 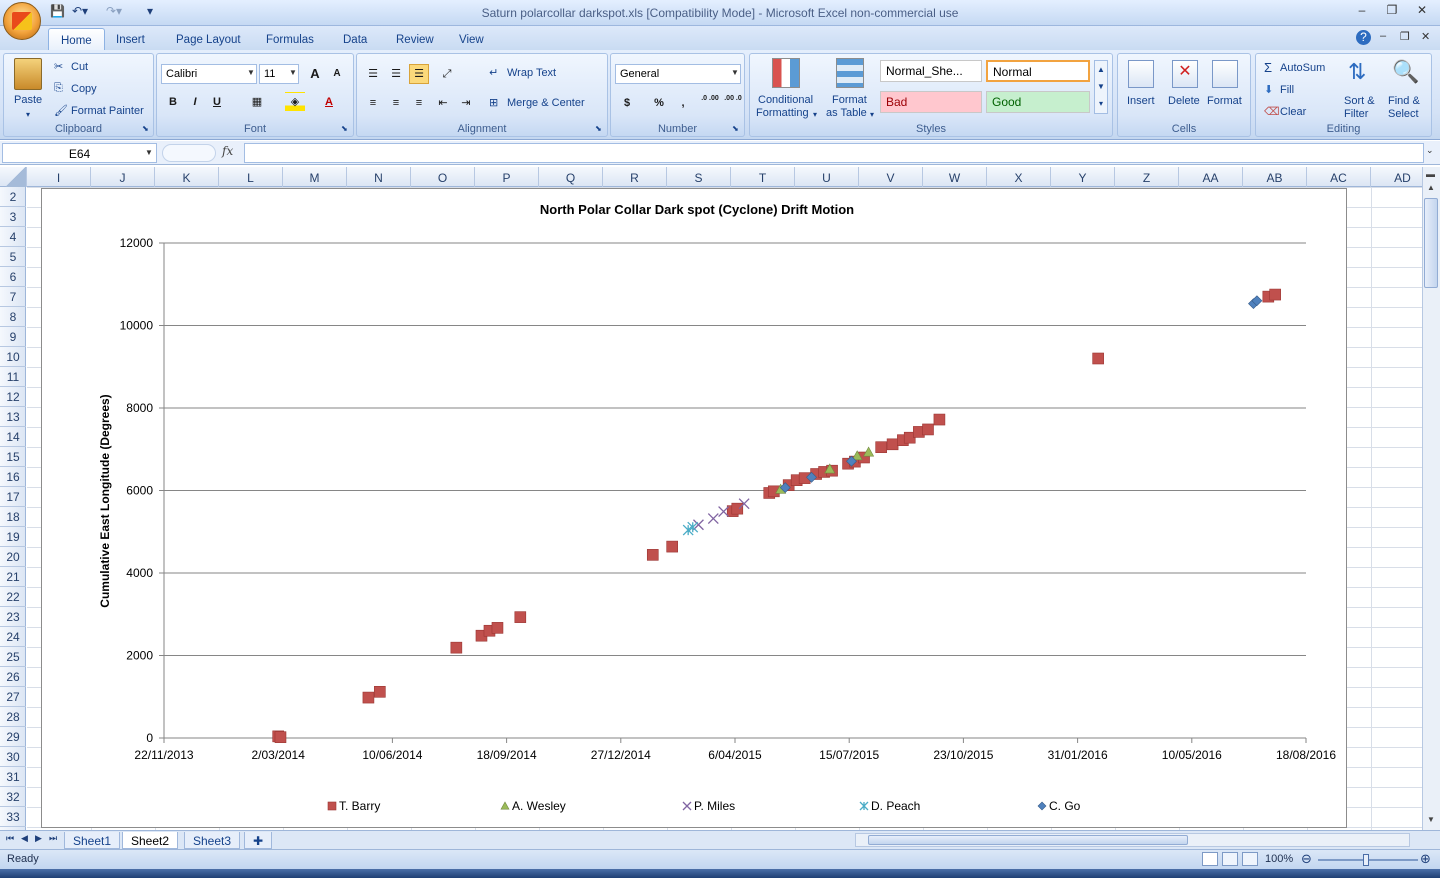 What do you see at coordinates (379, 177) in the screenshot?
I see `column-header-n: N` at bounding box center [379, 177].